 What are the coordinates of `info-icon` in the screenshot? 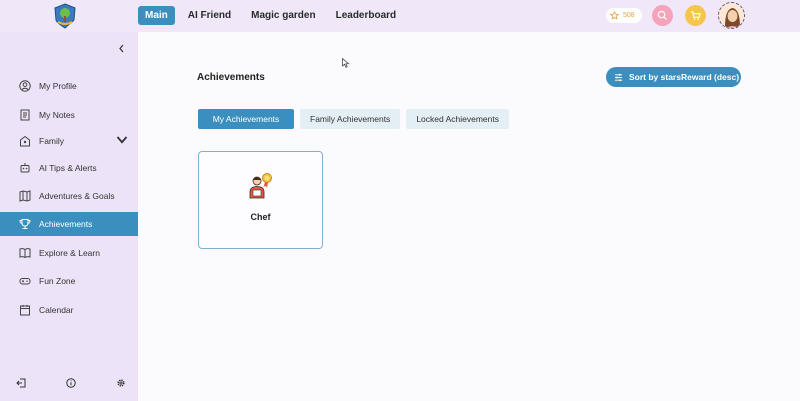 It's located at (71, 383).